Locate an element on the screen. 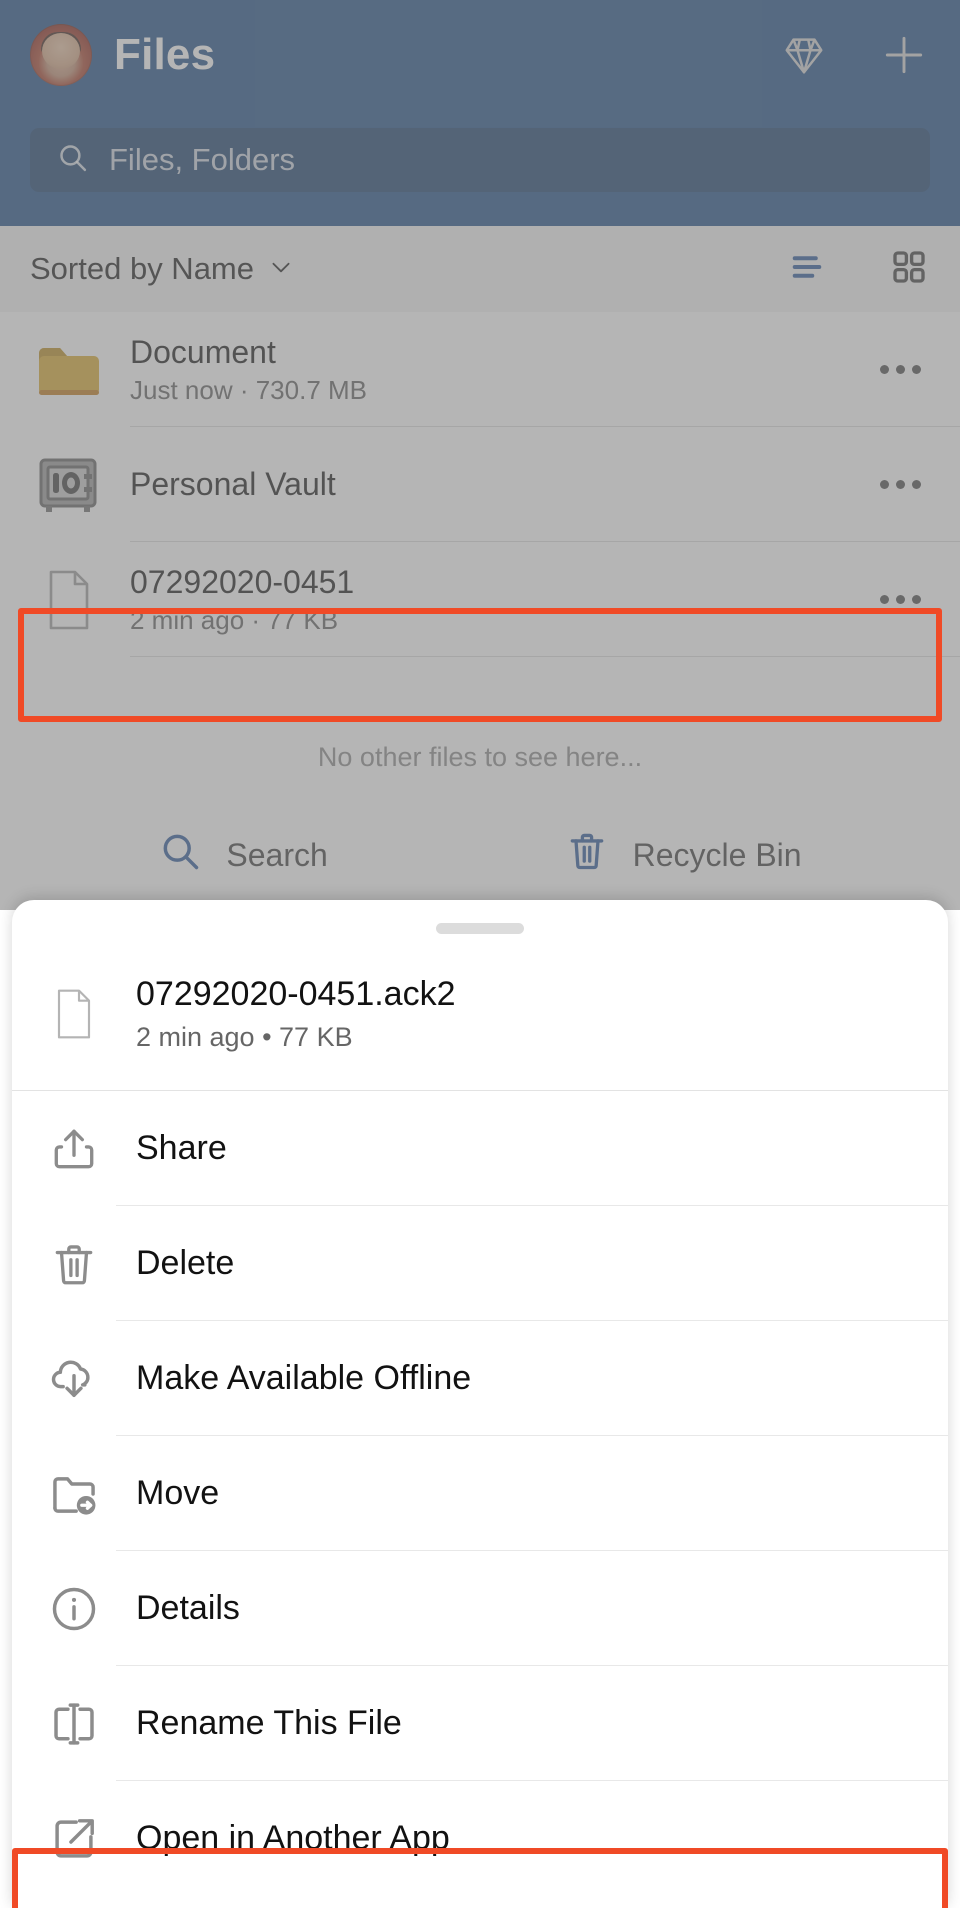 The width and height of the screenshot is (960, 1908). menu-item-share: Share is located at coordinates (480, 1148).